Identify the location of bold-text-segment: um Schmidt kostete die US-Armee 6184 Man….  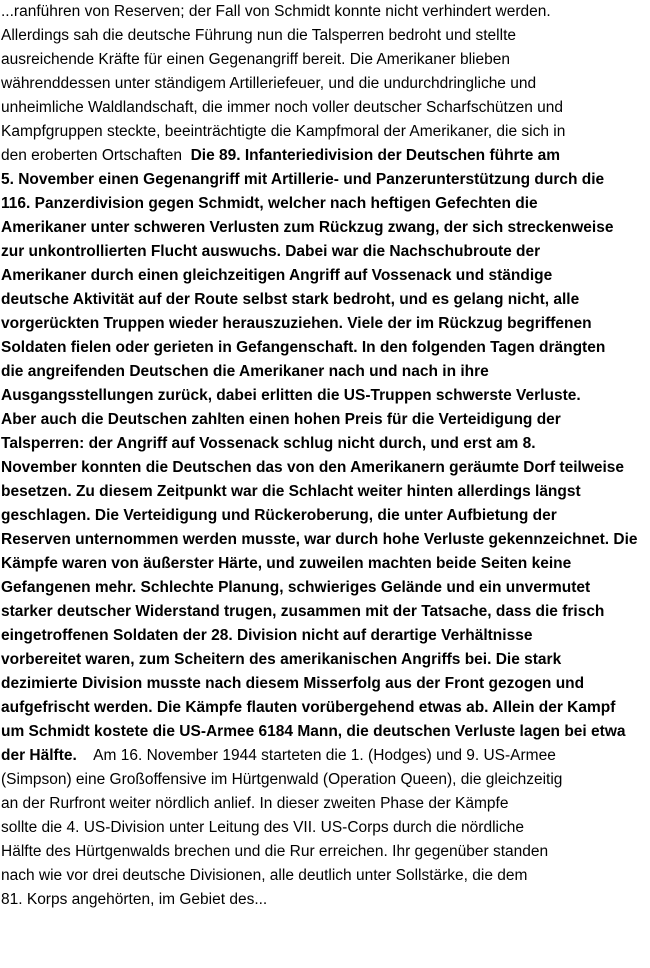
(313, 731).